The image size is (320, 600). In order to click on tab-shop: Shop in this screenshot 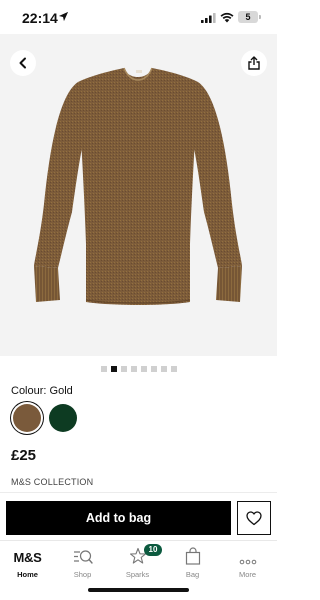, I will do `click(82, 561)`.